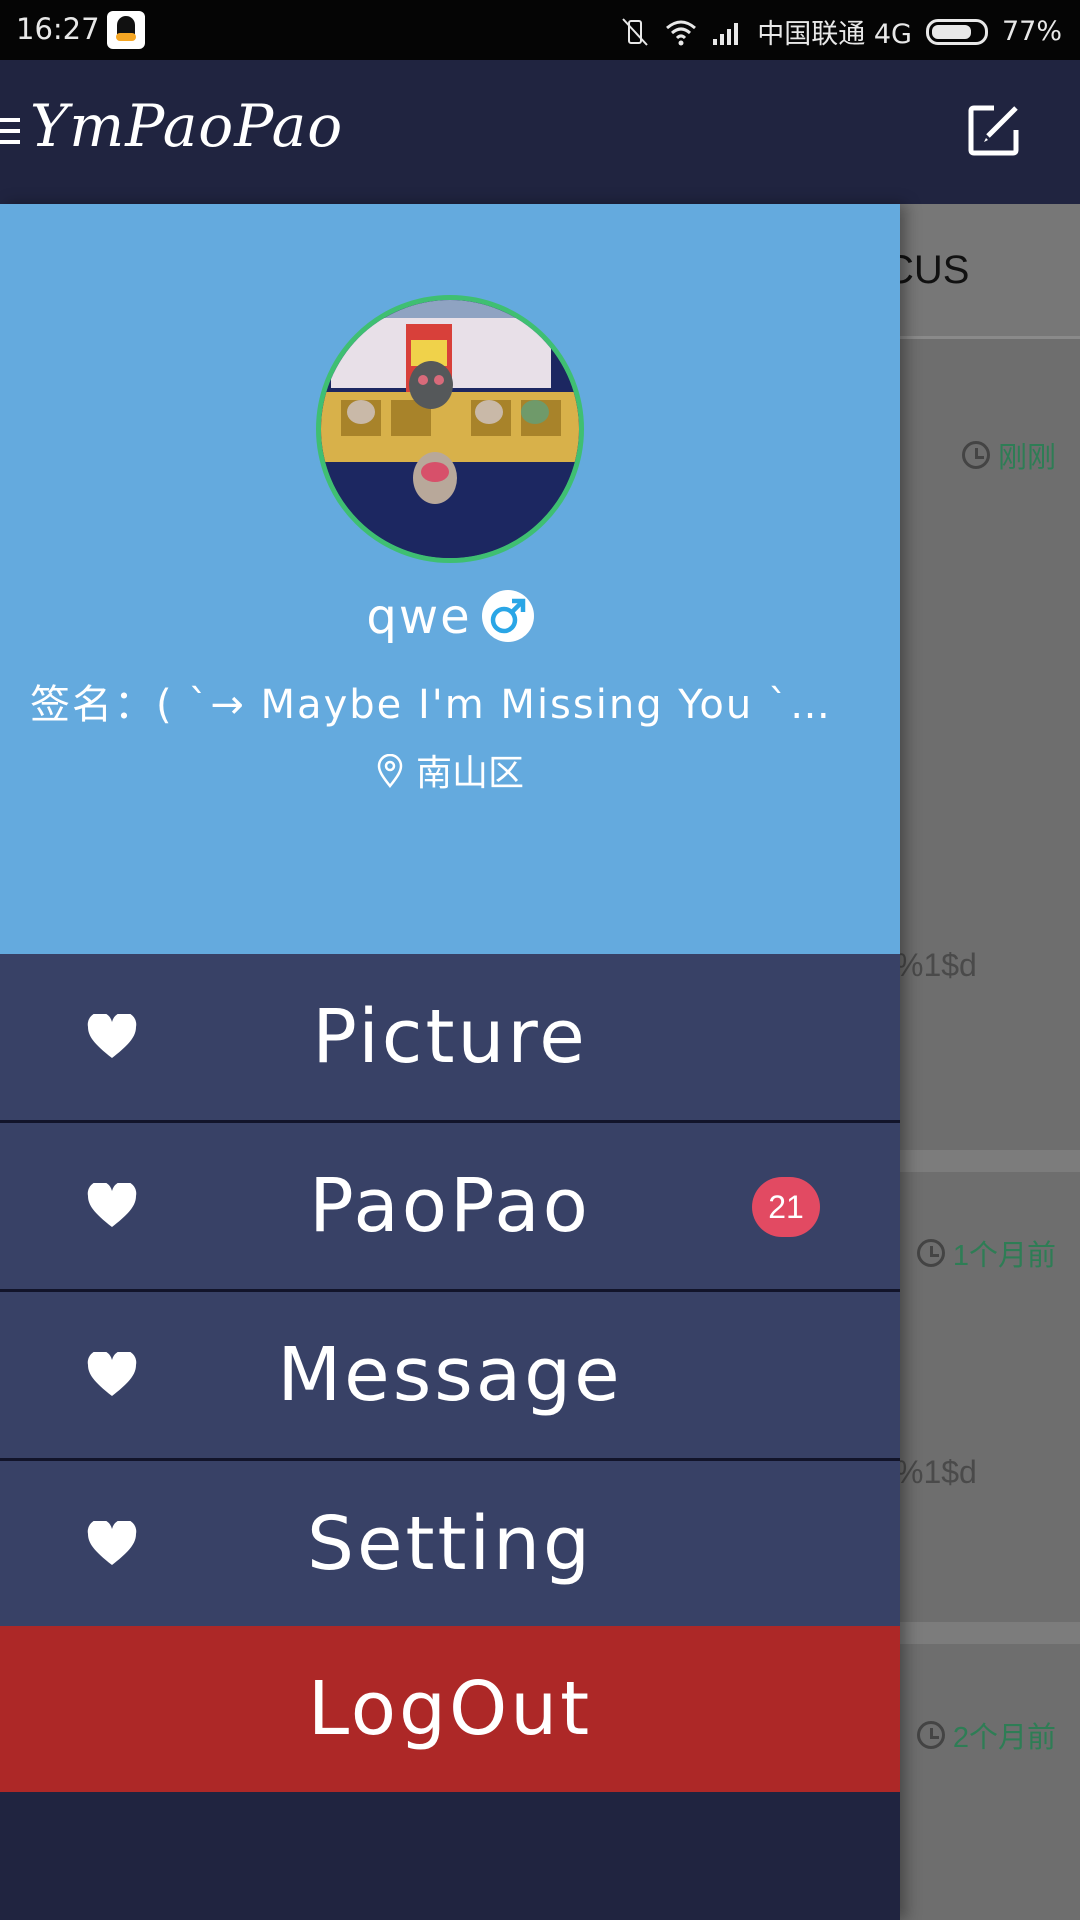 This screenshot has height=1920, width=1080. Describe the element at coordinates (58, 29) in the screenshot. I see `status-time: 16:27` at that location.